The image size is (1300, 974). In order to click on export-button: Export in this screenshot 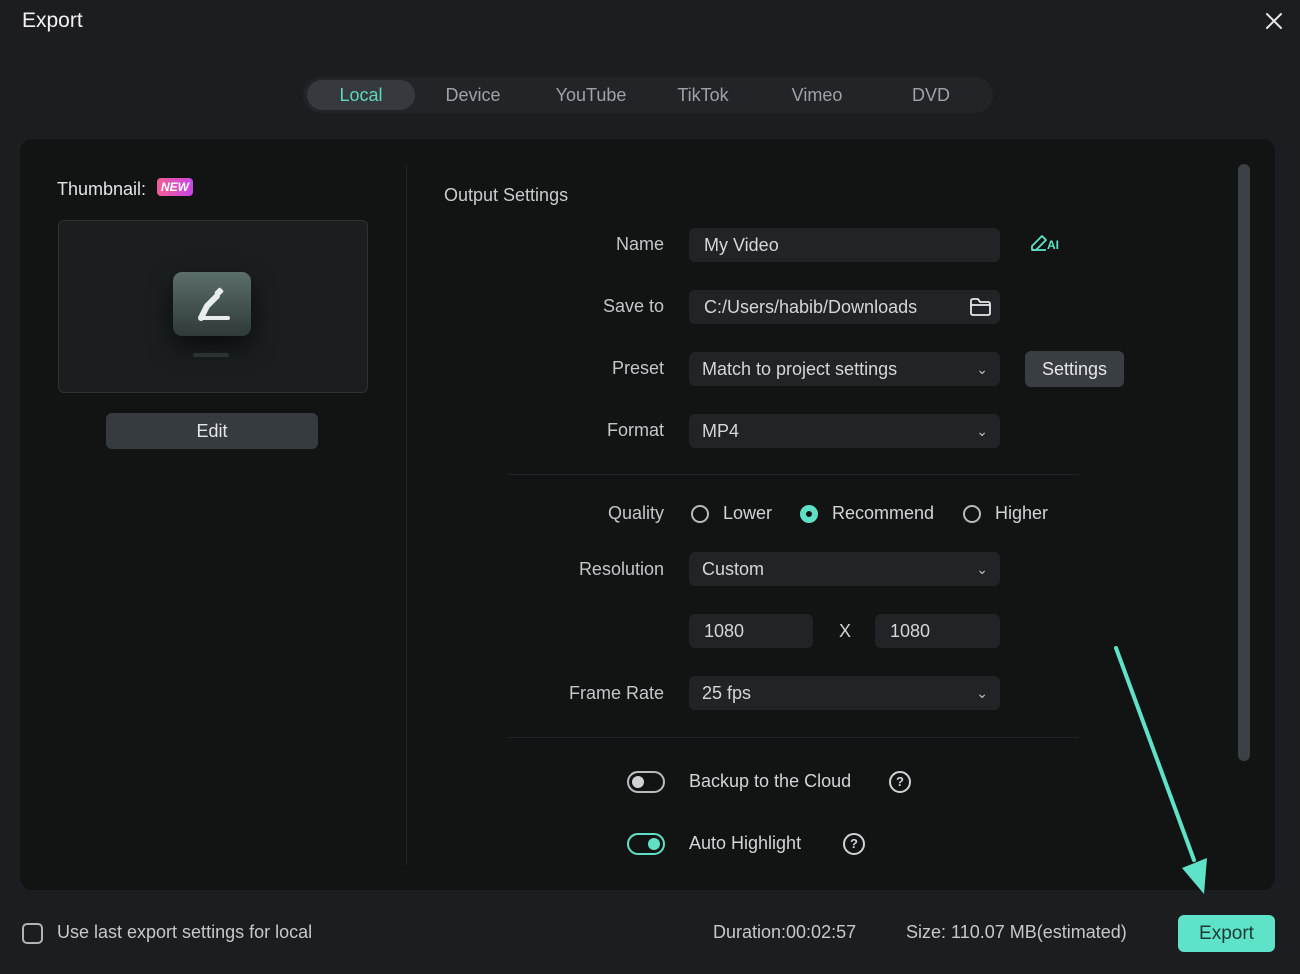, I will do `click(1226, 933)`.